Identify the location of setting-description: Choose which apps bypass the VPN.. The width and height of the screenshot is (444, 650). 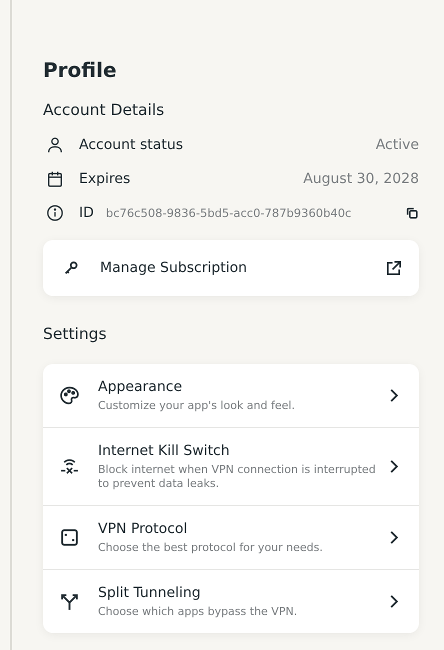
(198, 612).